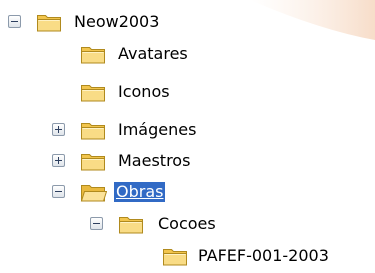  I want to click on tree-node-label-selected: Obras, so click(140, 192).